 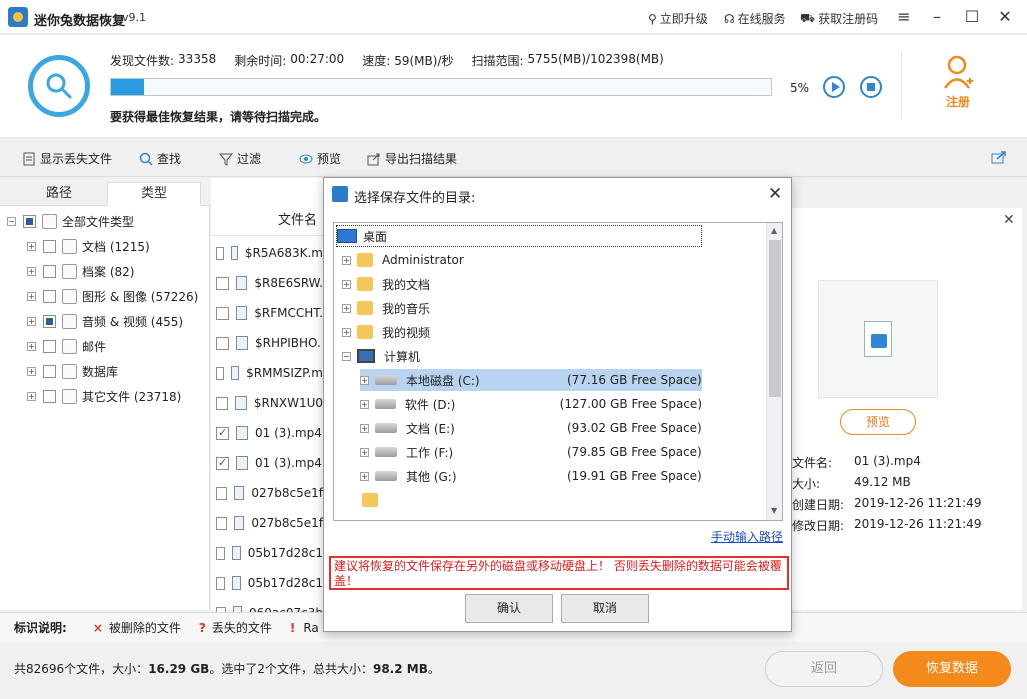 What do you see at coordinates (374, 500) in the screenshot?
I see `tree-item-partial` at bounding box center [374, 500].